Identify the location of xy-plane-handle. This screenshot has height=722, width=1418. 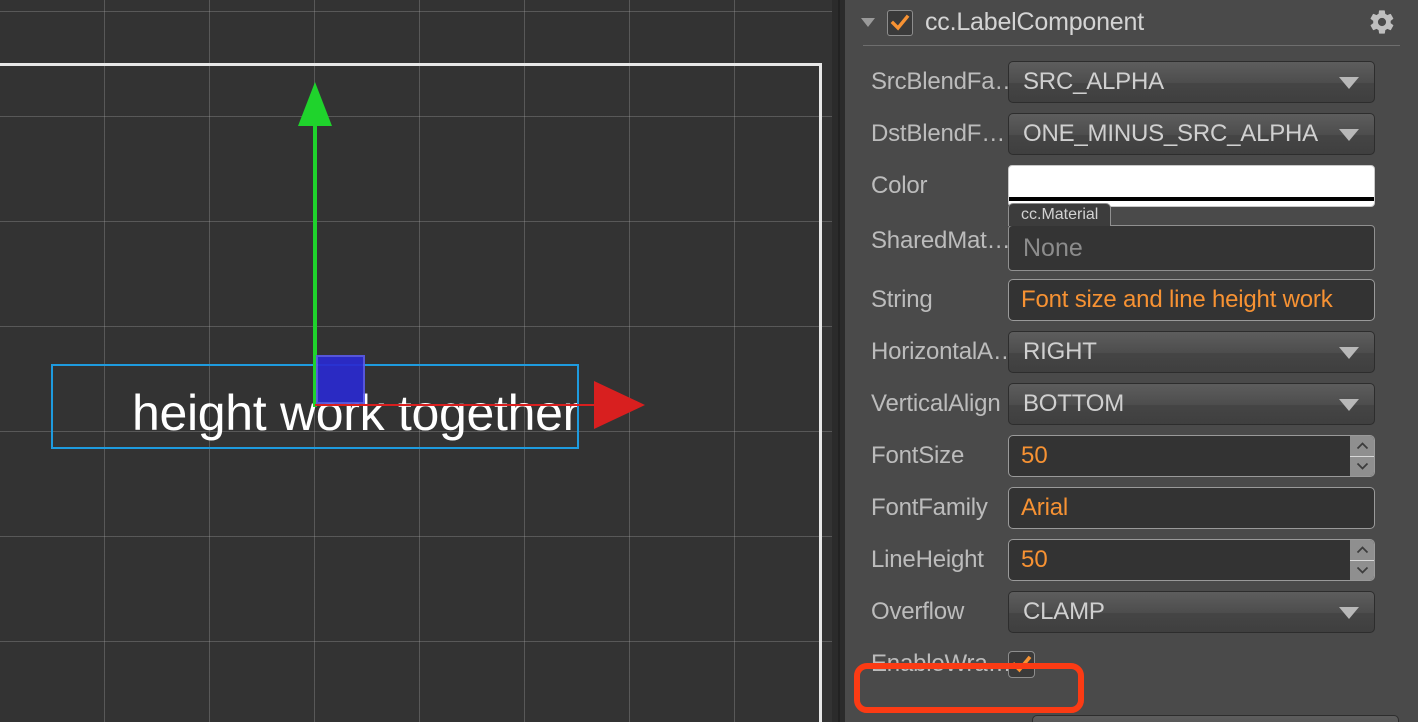
(340, 379).